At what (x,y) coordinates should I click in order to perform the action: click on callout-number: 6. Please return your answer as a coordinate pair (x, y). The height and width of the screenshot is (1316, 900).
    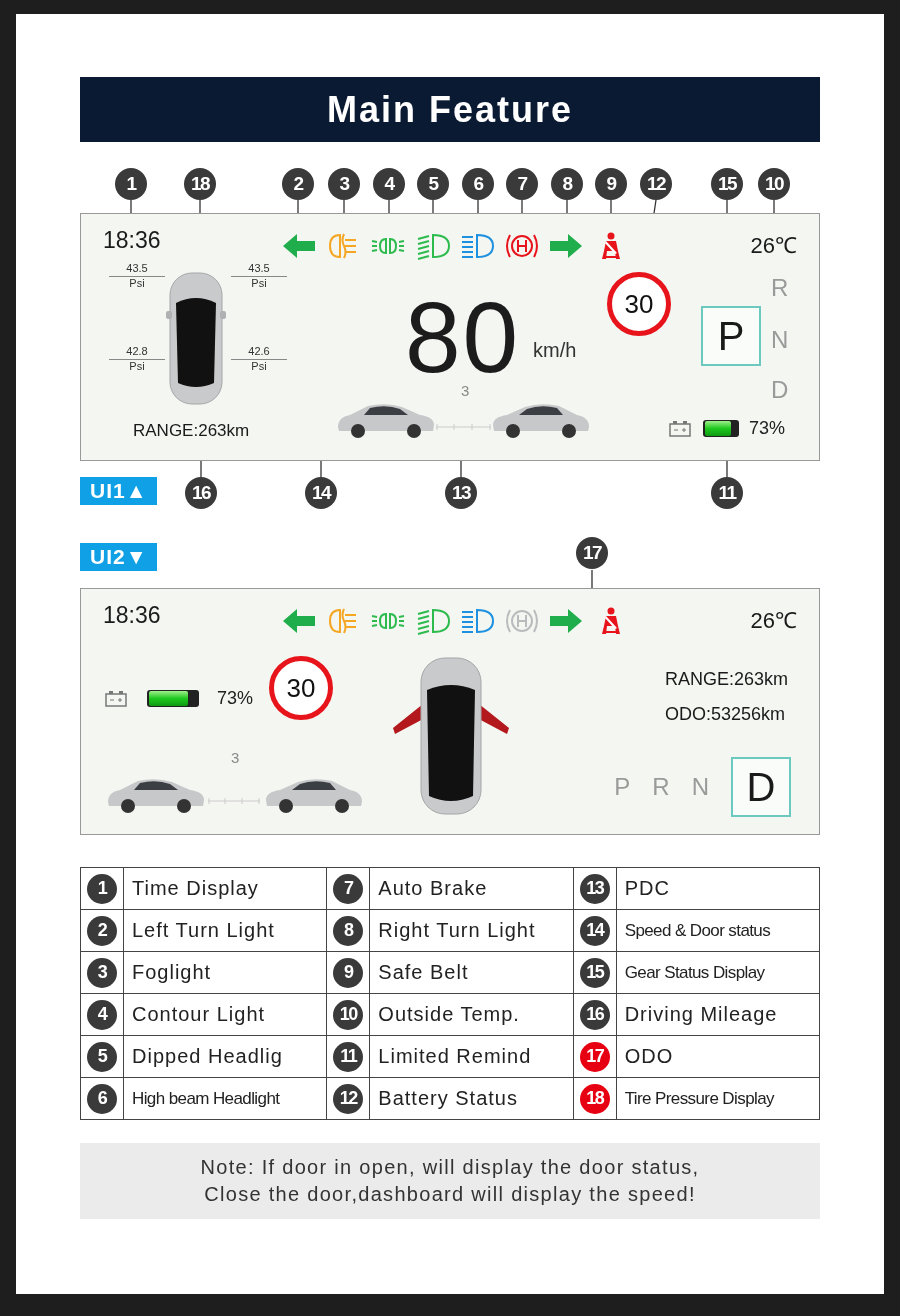
    Looking at the image, I should click on (478, 184).